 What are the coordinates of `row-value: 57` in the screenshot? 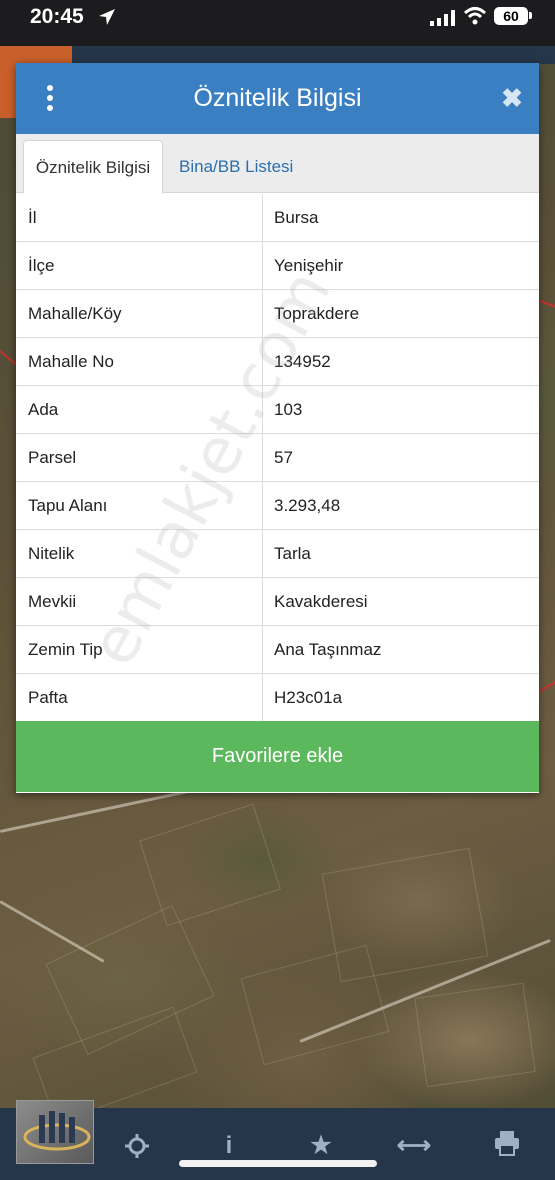 It's located at (283, 457).